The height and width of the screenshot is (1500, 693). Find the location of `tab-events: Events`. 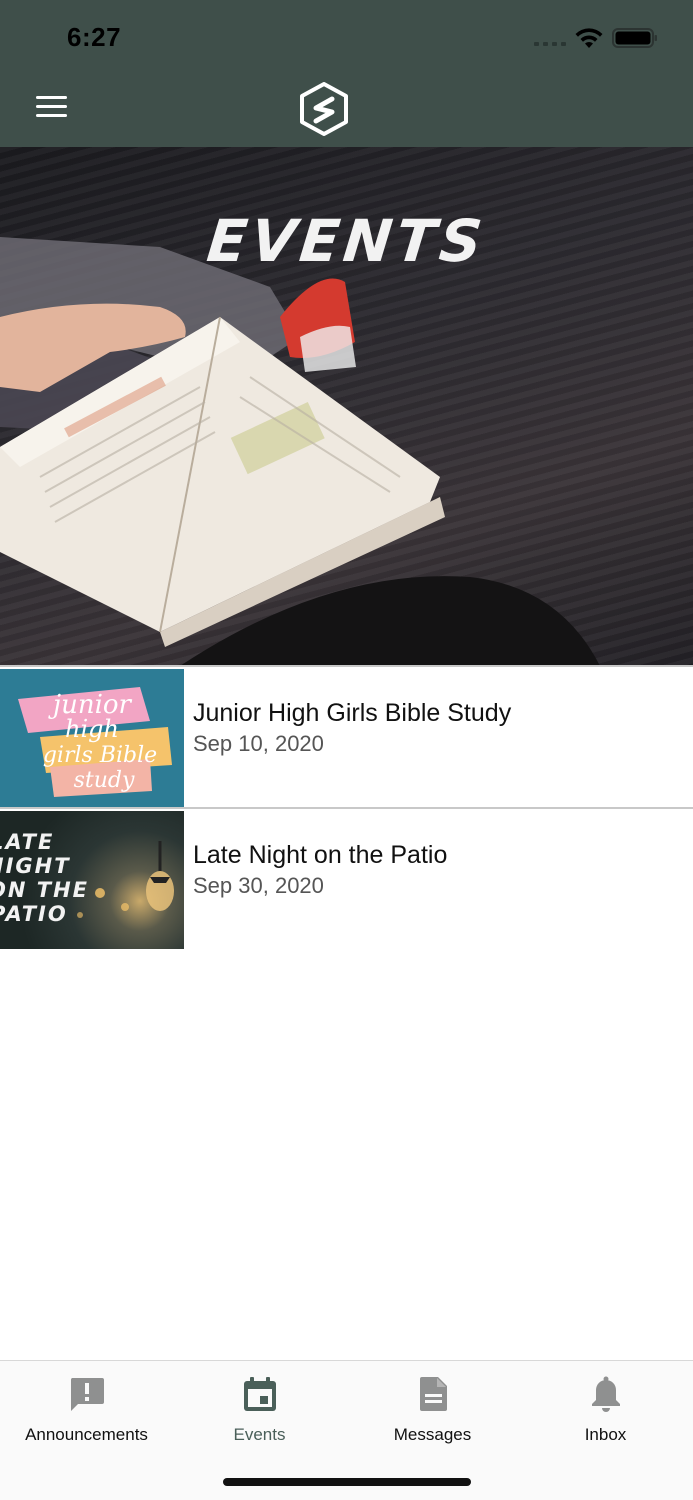

tab-events: Events is located at coordinates (259, 1410).